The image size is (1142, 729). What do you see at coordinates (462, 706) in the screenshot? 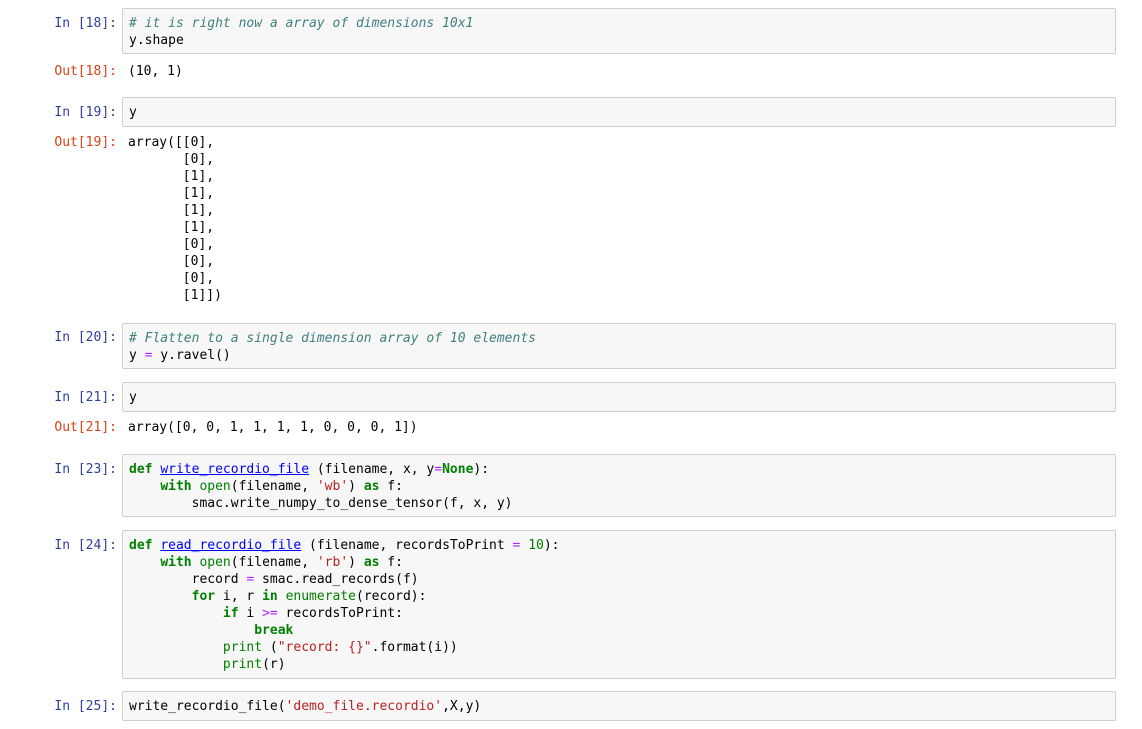
I see `code-token: ,X,y)` at bounding box center [462, 706].